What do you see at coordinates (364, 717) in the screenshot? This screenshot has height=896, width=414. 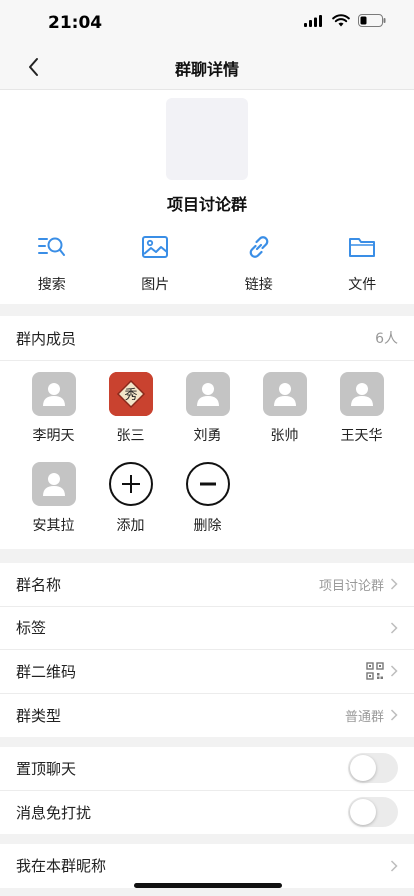 I see `group-type-value: 普通群` at bounding box center [364, 717].